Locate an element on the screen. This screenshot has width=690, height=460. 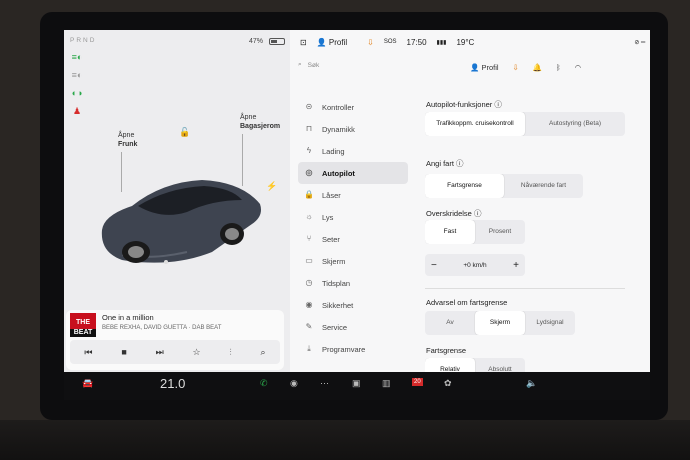
menu-item-dynamikk: ⊓ Dynamikk is located at coordinates (353, 129).